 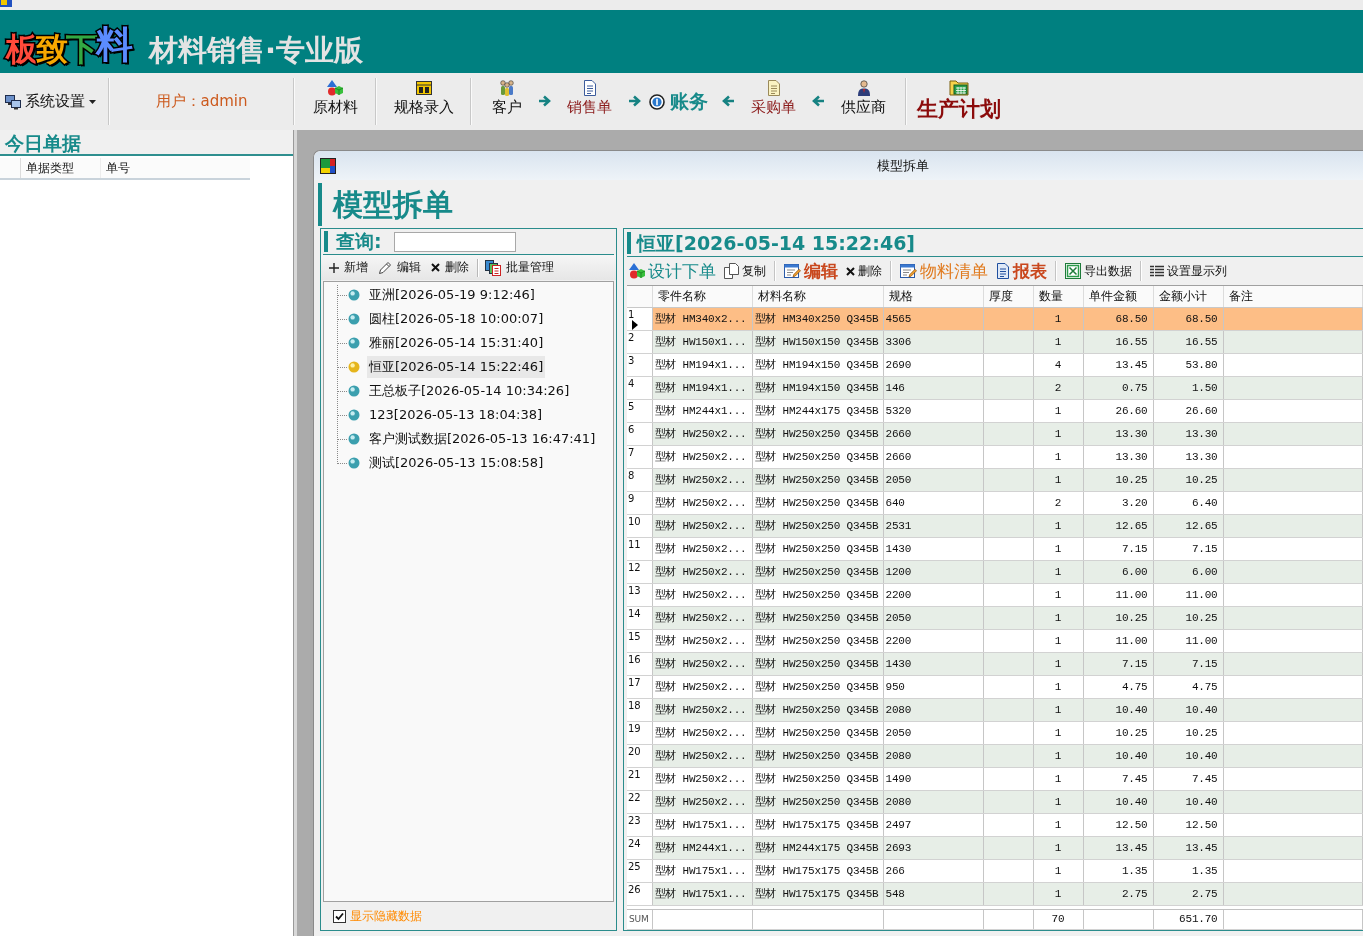 I want to click on row-number: 16, so click(x=634, y=659).